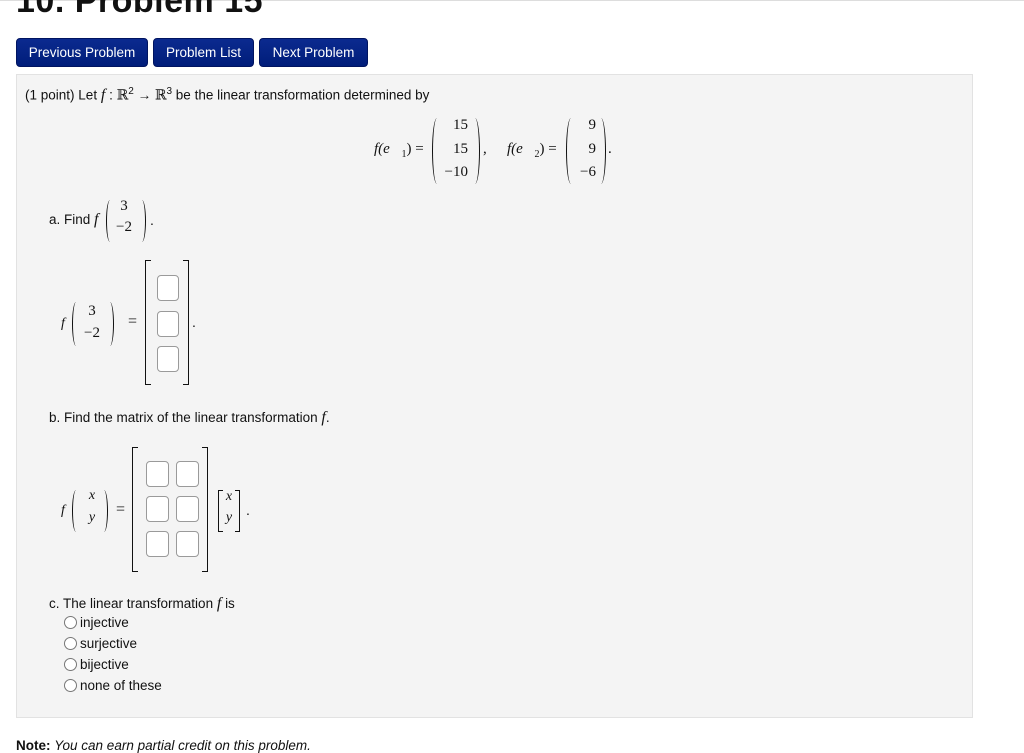 The width and height of the screenshot is (1024, 753). What do you see at coordinates (144, 95) in the screenshot?
I see `arrow: →` at bounding box center [144, 95].